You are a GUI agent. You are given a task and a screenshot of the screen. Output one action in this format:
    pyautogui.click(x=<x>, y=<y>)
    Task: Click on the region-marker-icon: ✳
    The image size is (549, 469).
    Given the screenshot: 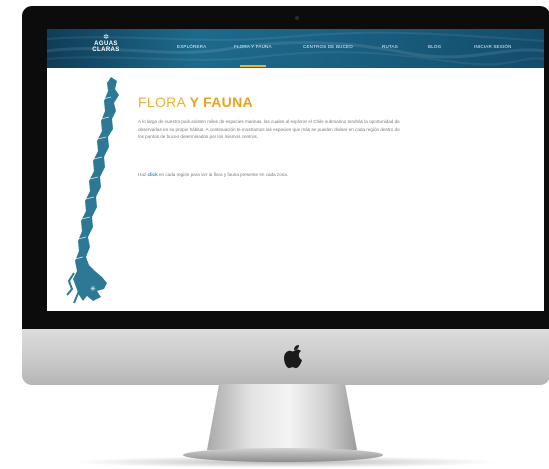 What is the action you would take?
    pyautogui.click(x=93, y=289)
    